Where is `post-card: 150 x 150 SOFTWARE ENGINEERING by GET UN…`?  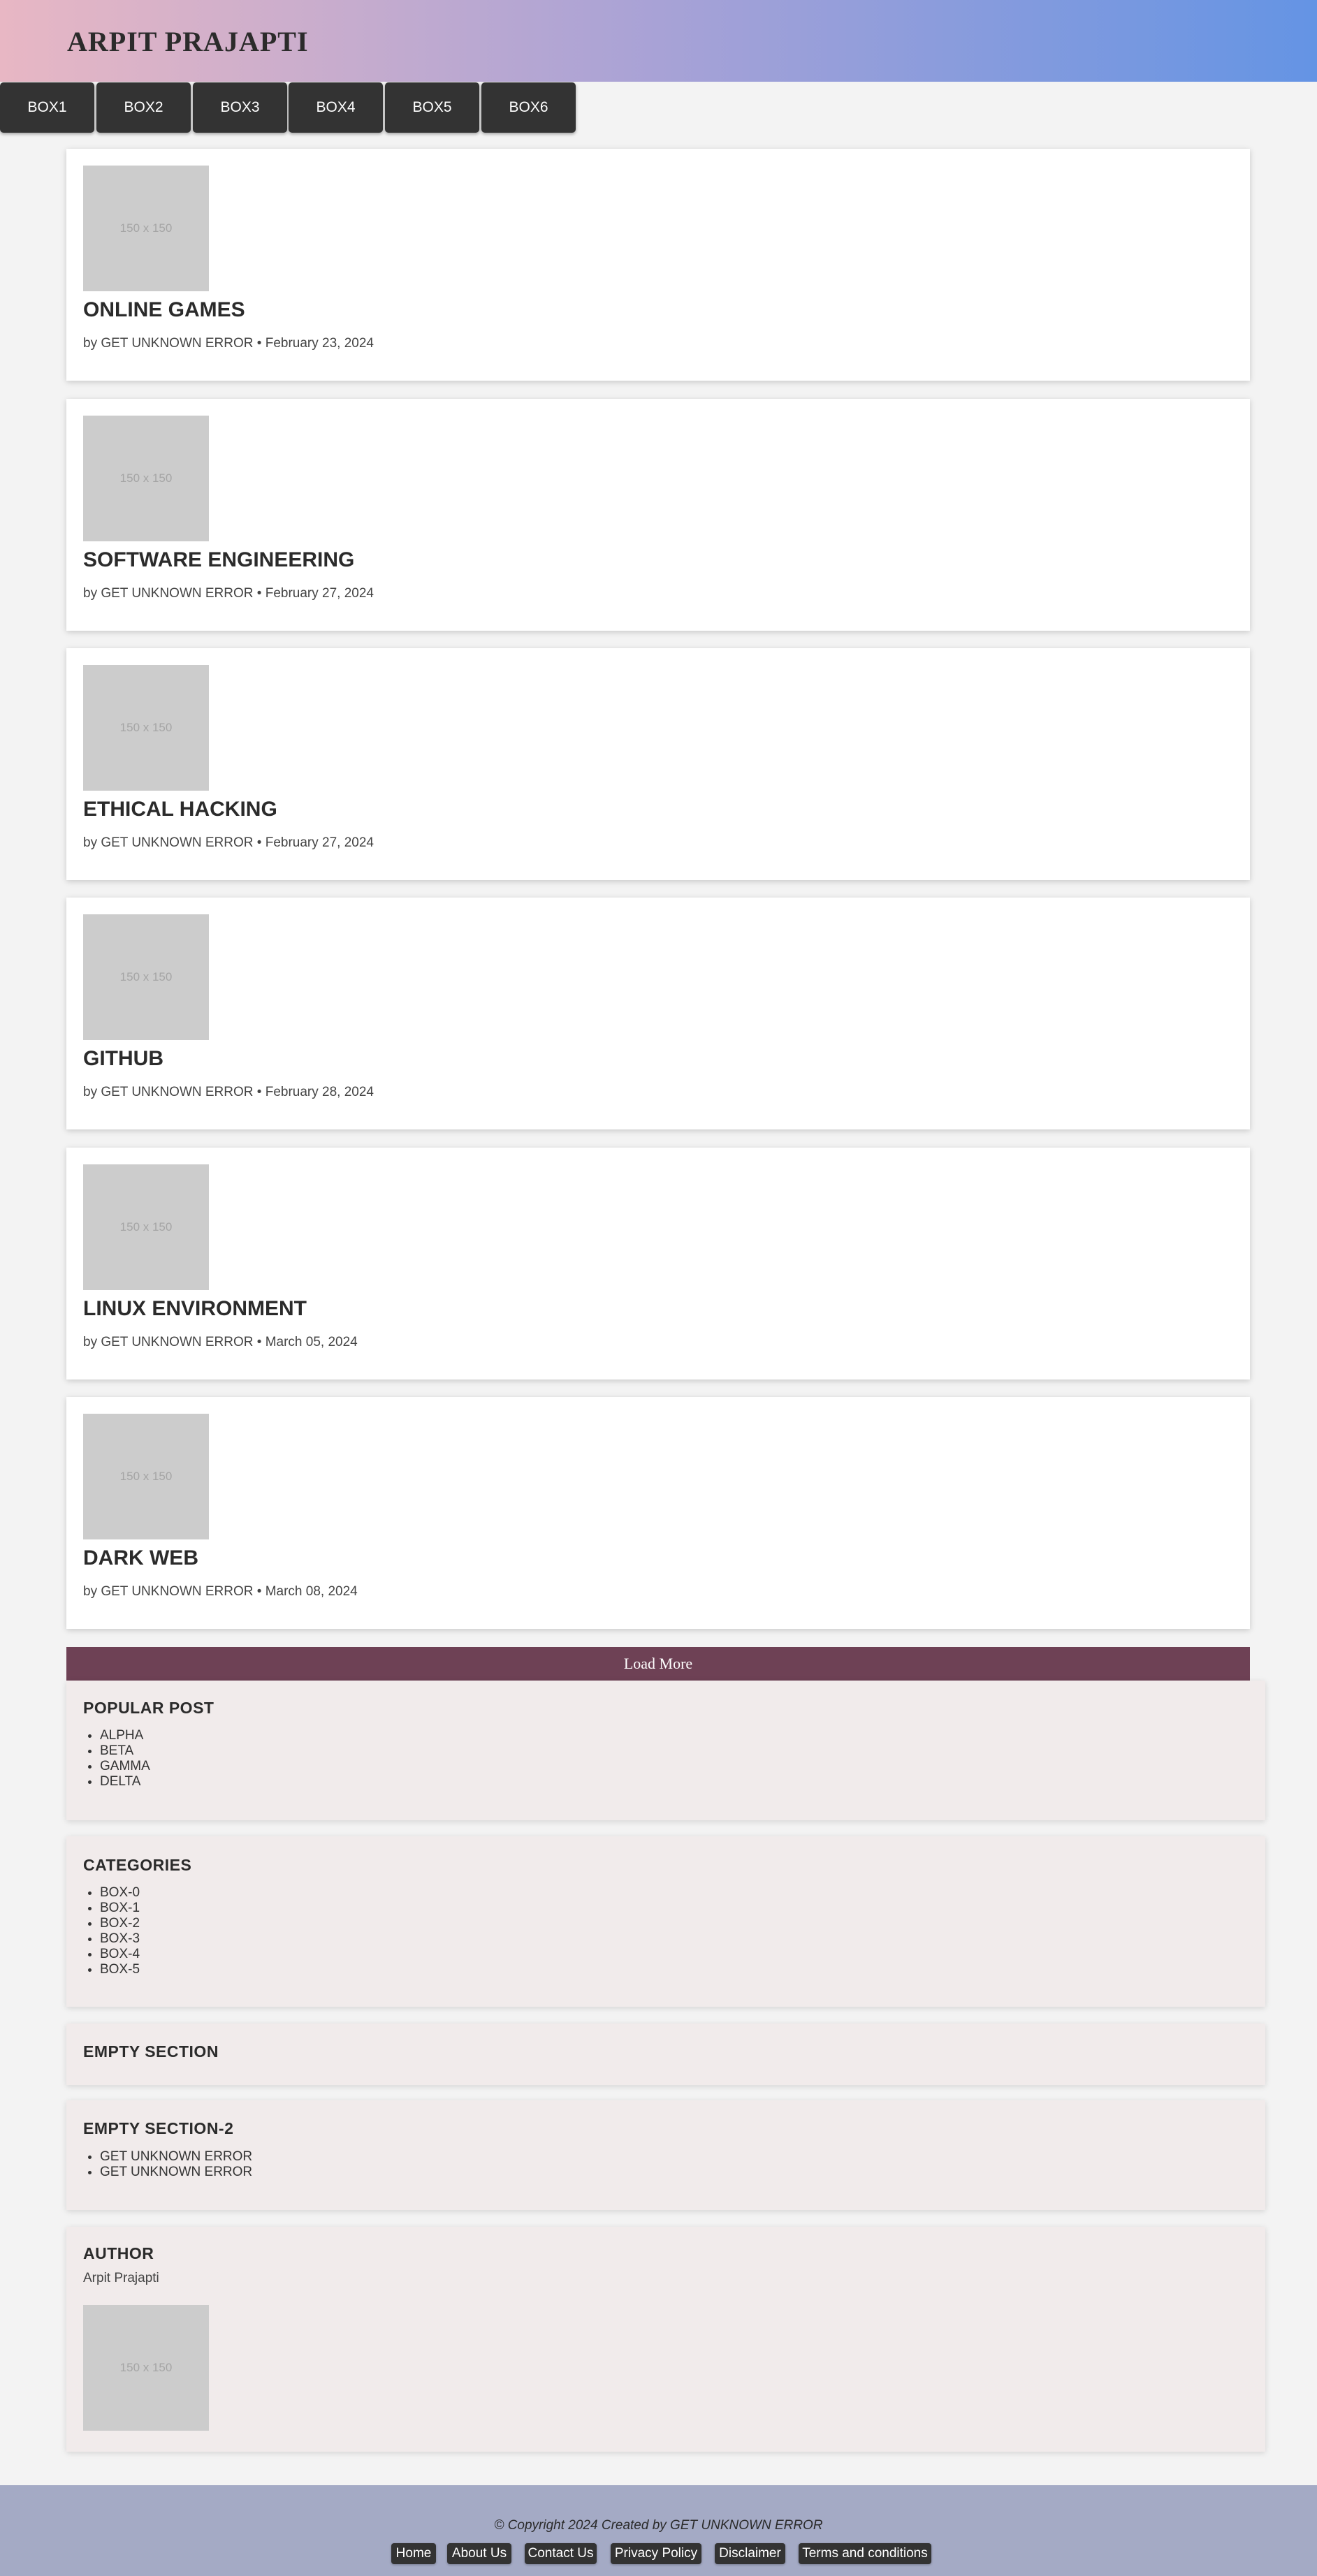 post-card: 150 x 150 SOFTWARE ENGINEERING by GET UN… is located at coordinates (658, 515).